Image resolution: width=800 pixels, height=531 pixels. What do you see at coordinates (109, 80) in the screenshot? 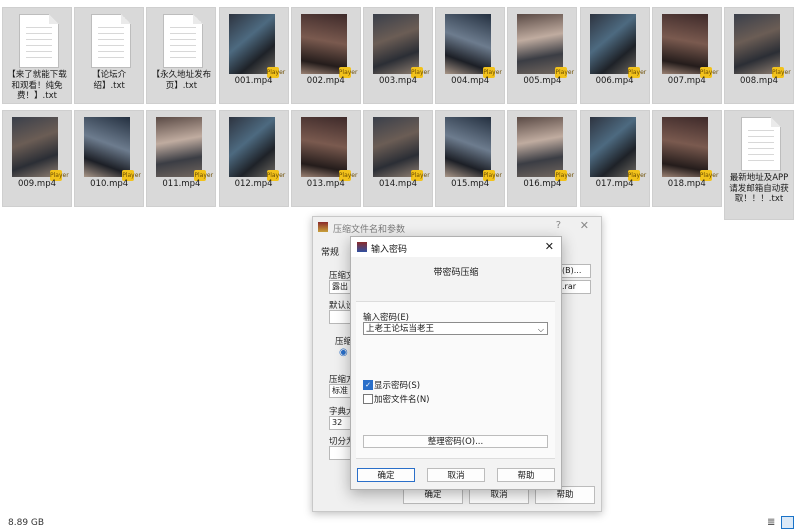
I see `file-name: 【论坛介绍】.txt` at bounding box center [109, 80].